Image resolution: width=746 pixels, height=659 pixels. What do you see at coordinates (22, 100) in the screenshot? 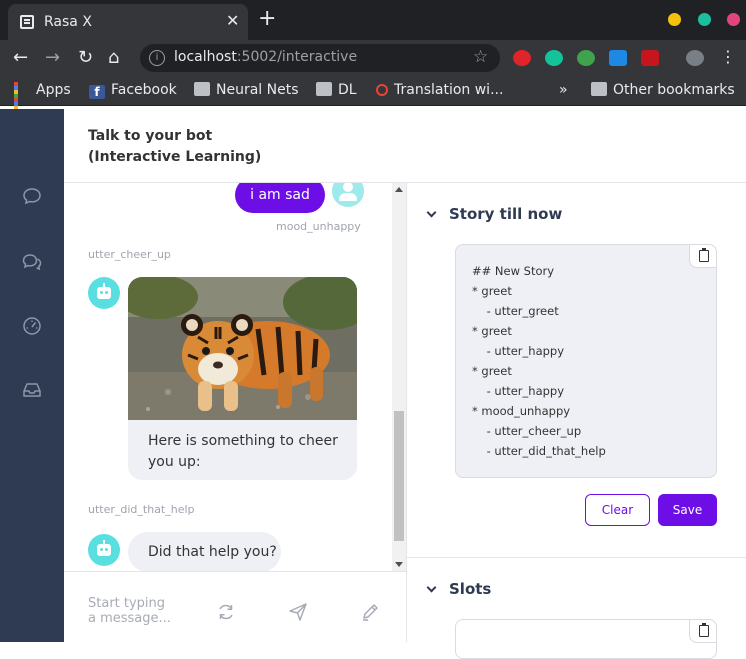
I see `apps-grid-icon` at bounding box center [22, 100].